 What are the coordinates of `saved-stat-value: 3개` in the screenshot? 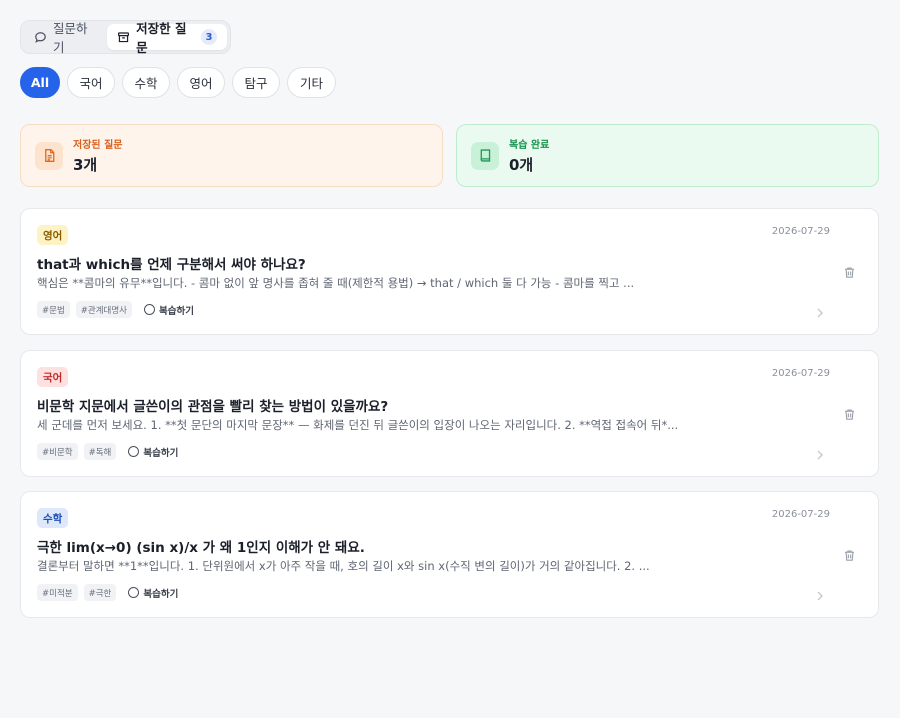 It's located at (85, 165).